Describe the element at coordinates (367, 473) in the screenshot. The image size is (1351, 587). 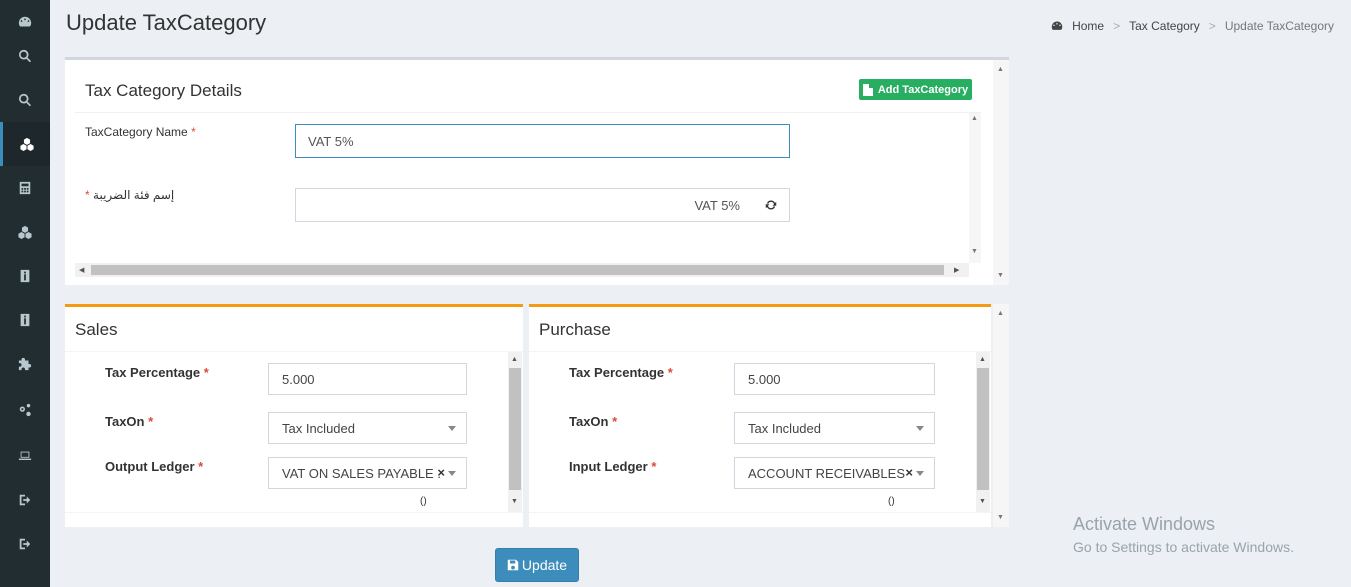
I see `sales-output-ledger-select: VAT ON SALES PAYABLE ... ×` at that location.